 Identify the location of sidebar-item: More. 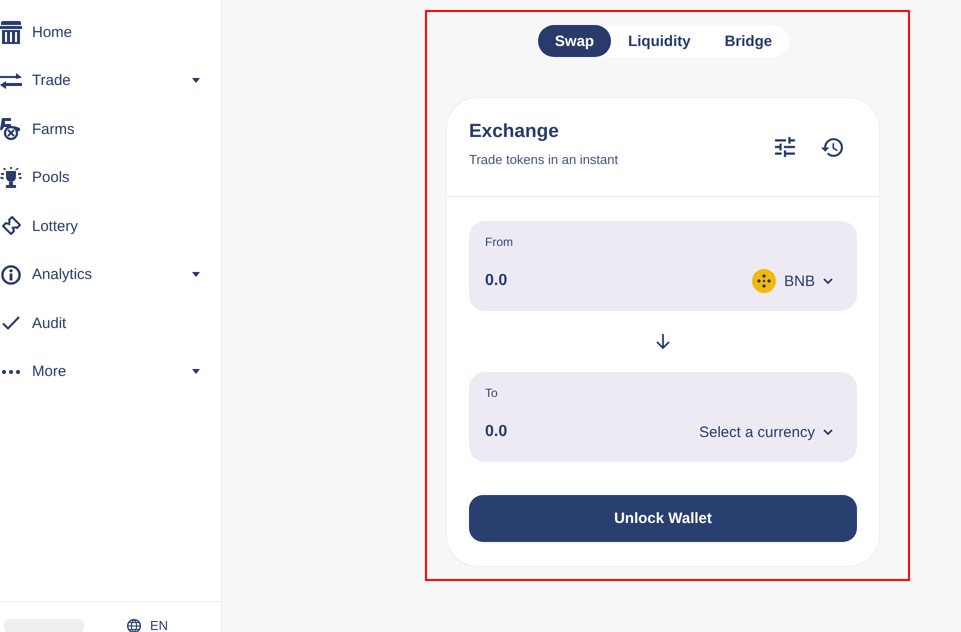
(110, 372).